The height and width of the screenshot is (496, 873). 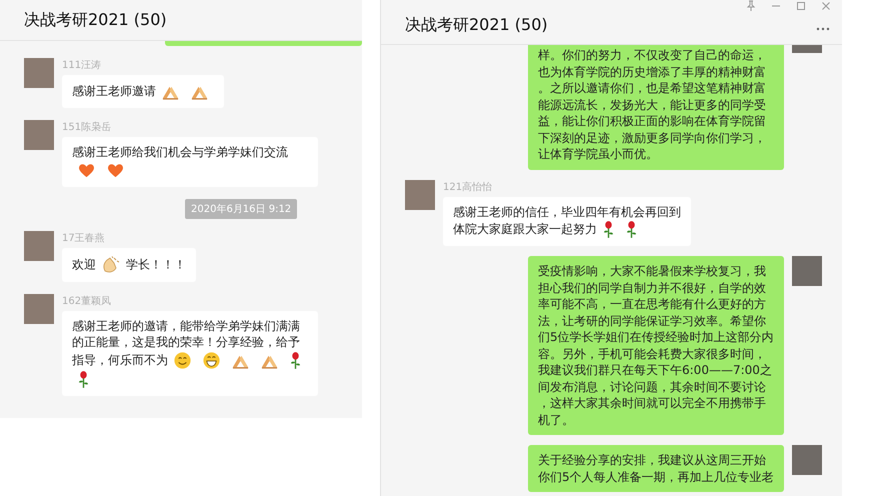 What do you see at coordinates (567, 212) in the screenshot?
I see `message-text: 感谢王老师的信任，毕业四年有机会再回到` at bounding box center [567, 212].